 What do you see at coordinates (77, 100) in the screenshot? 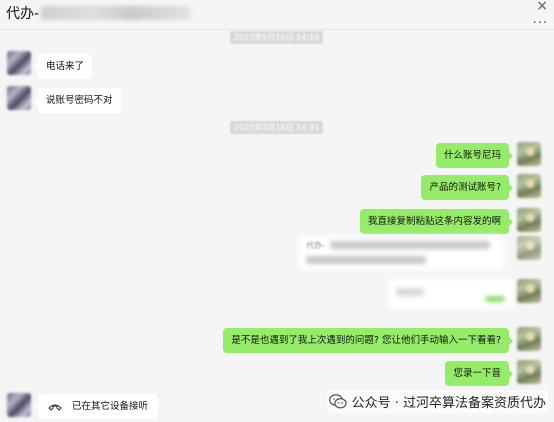
I see `message-bubble-received: 说账号密码不对` at bounding box center [77, 100].